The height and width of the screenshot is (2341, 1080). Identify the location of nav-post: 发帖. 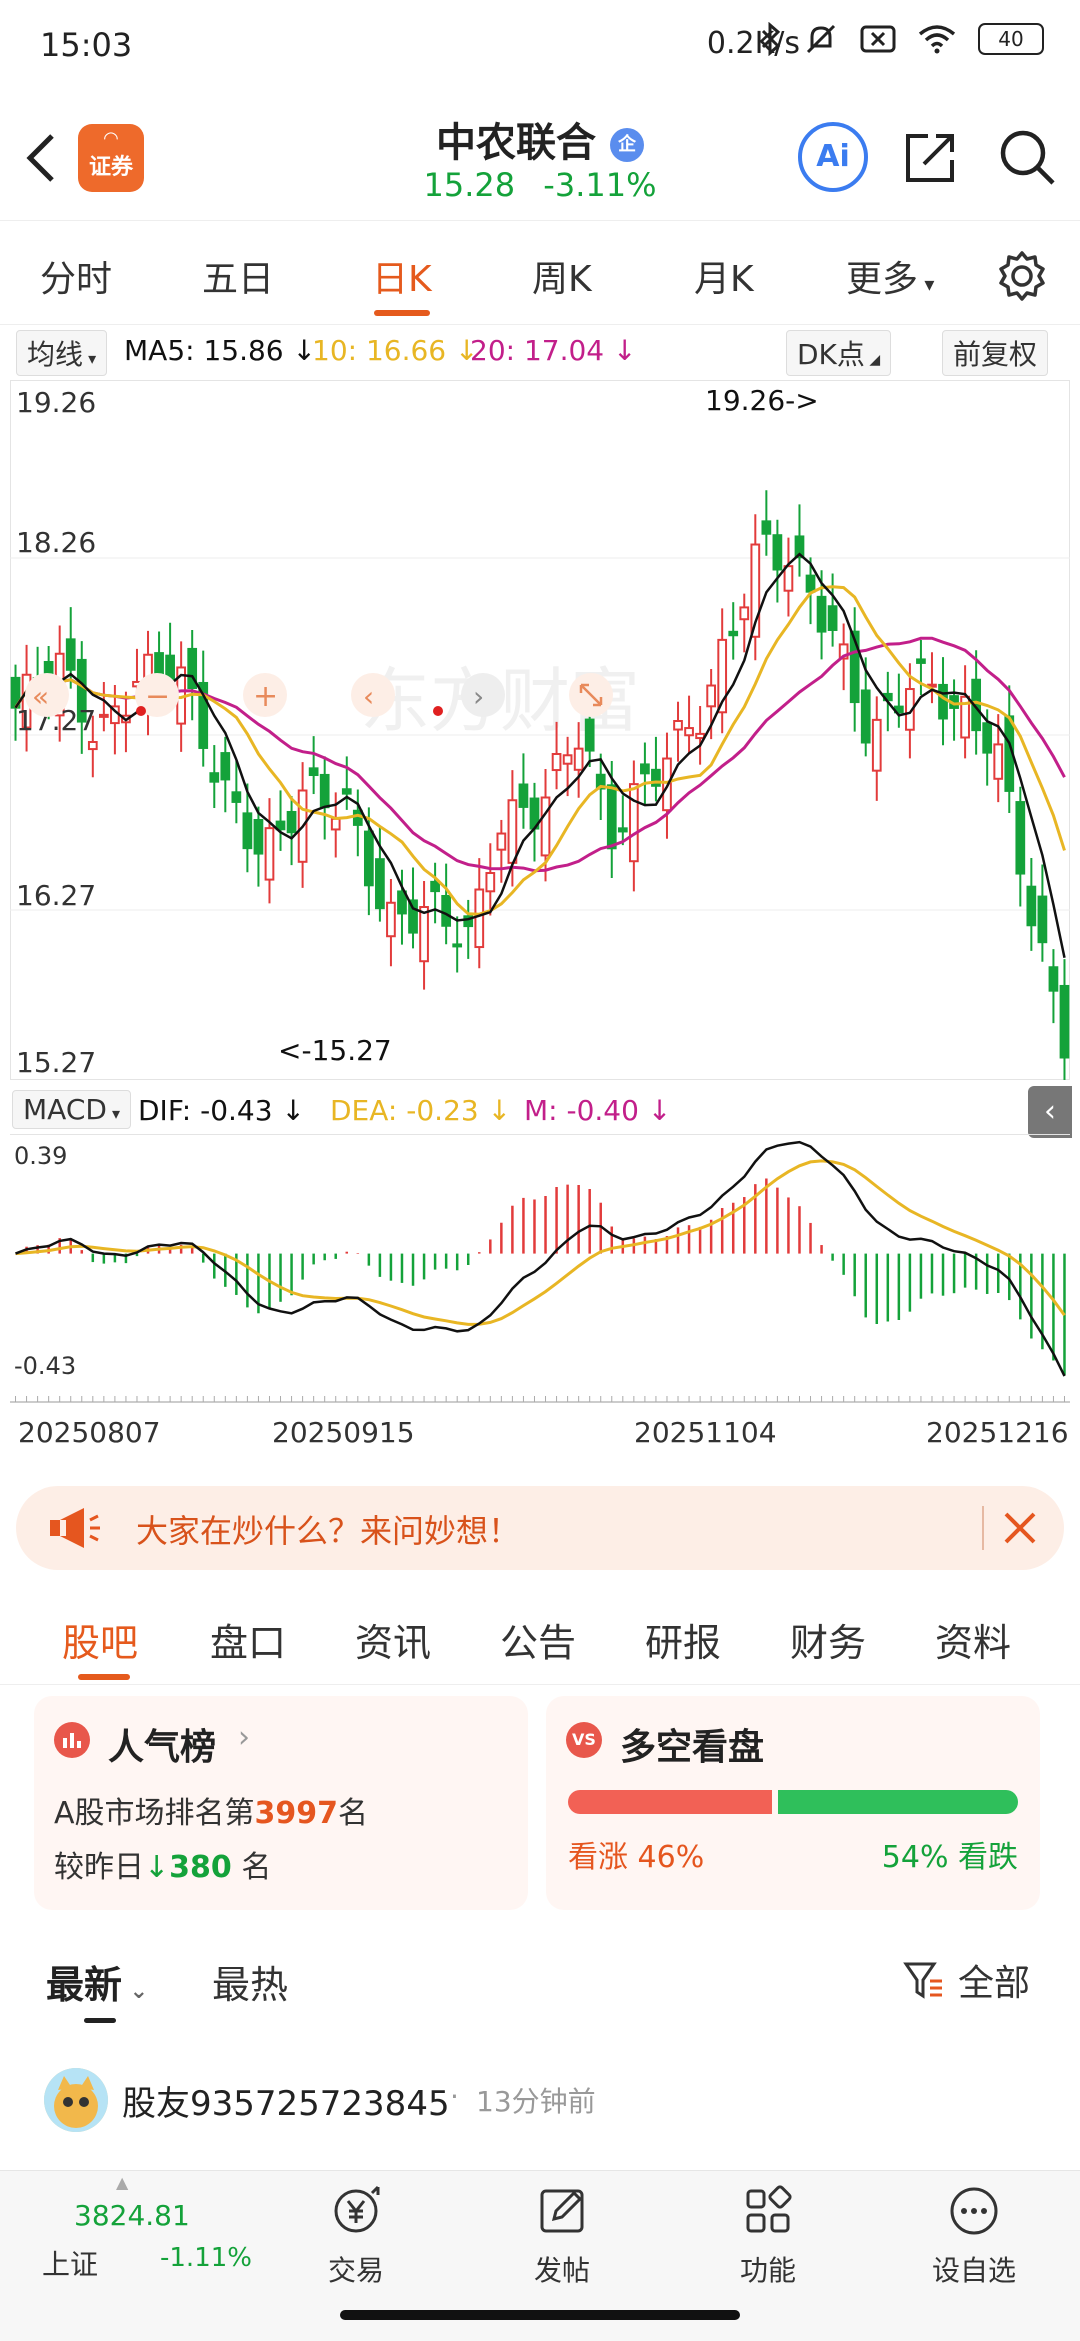
(562, 2236).